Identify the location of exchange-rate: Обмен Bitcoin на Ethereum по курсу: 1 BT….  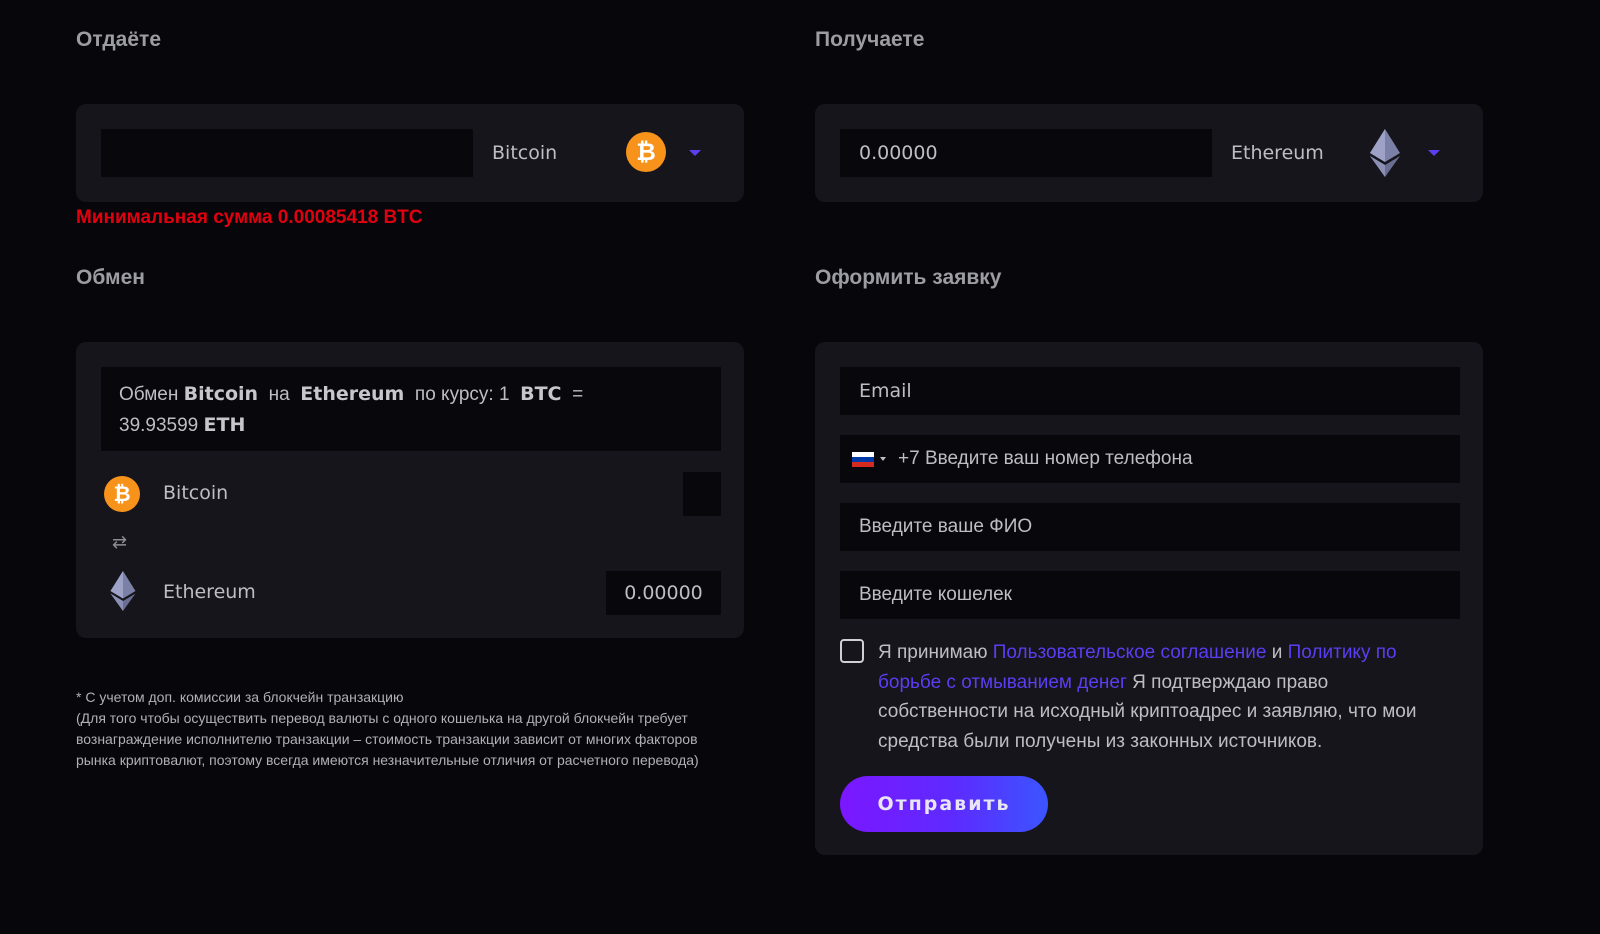
(411, 409).